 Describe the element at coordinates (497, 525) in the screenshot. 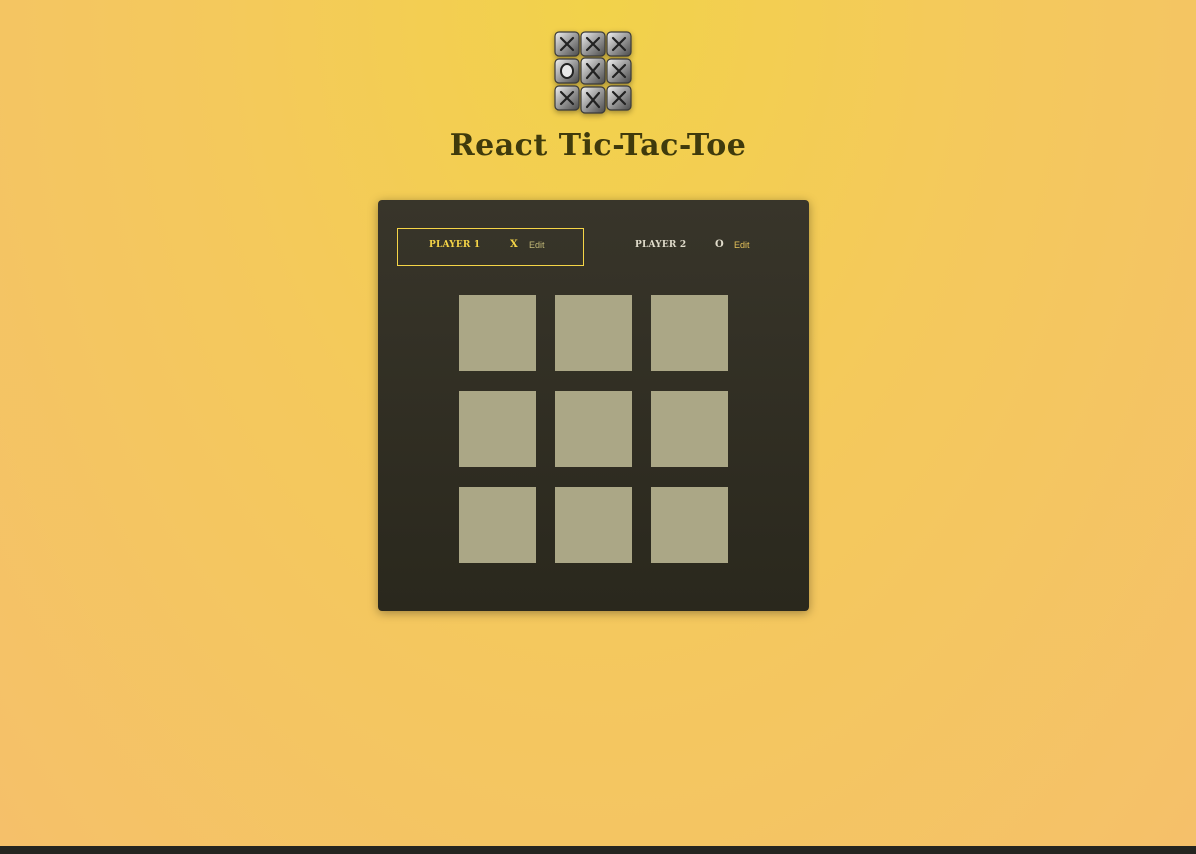

I see `board-cell-r3-c1` at that location.